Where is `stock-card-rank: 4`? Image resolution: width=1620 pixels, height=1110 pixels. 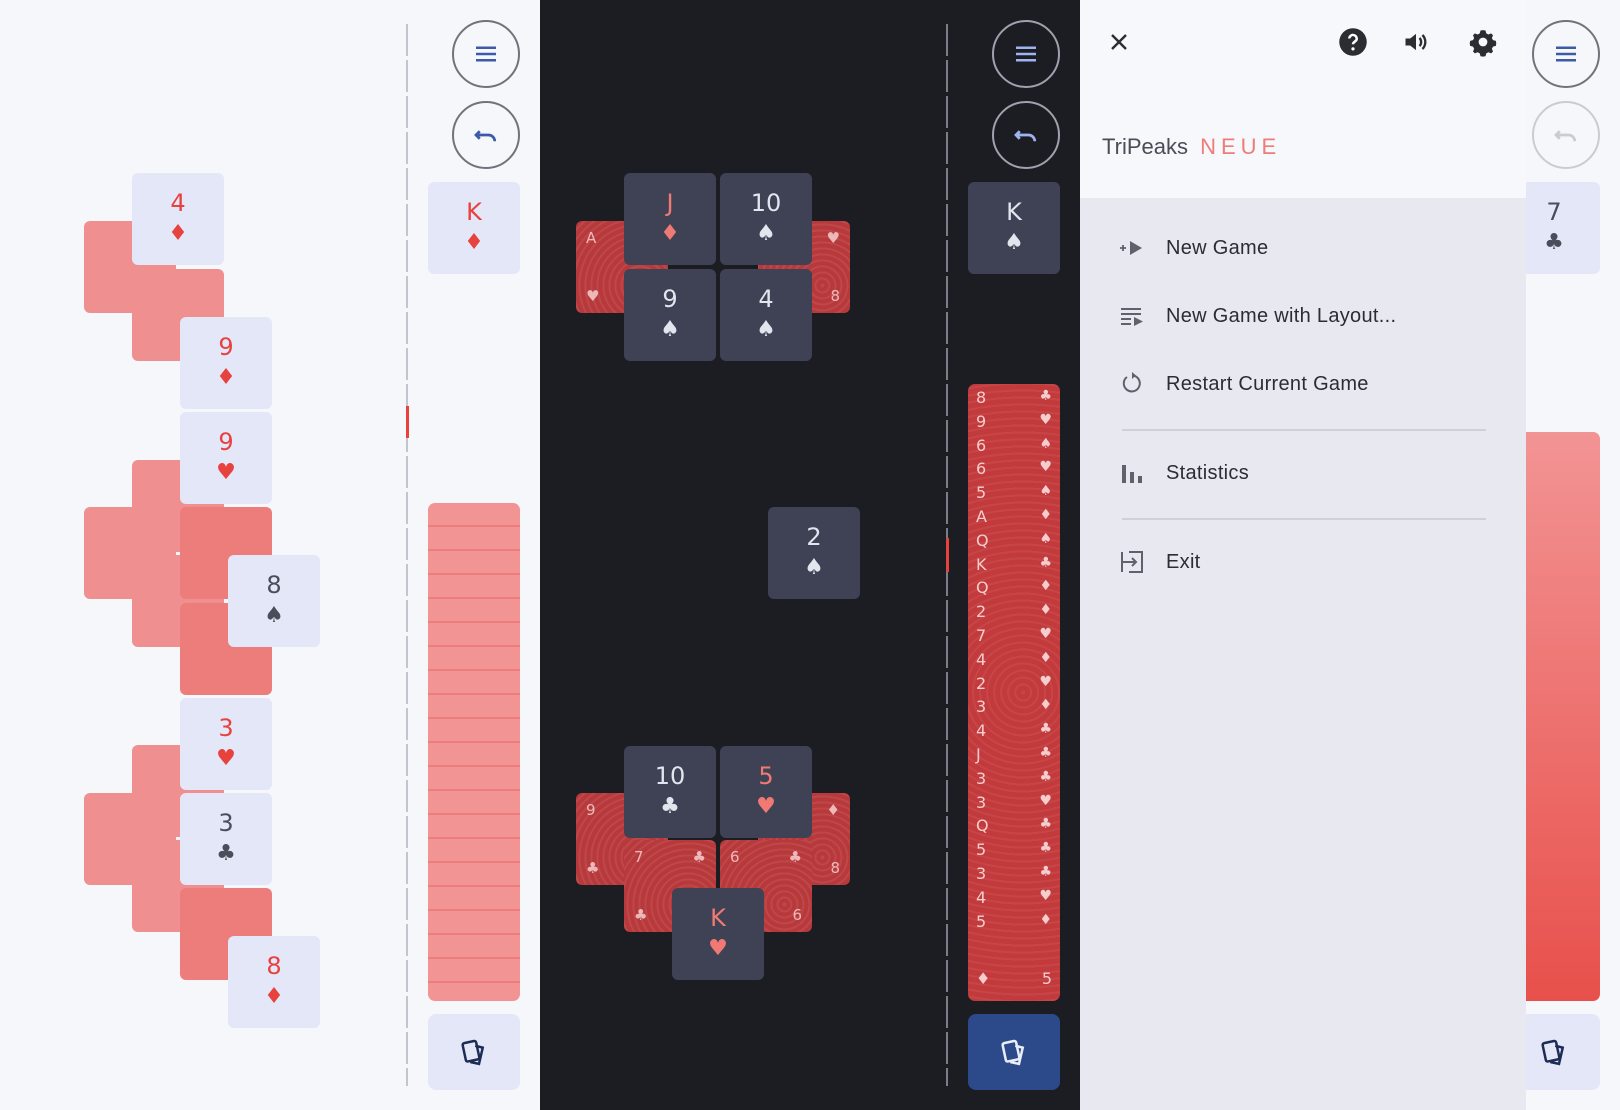 stock-card-rank: 4 is located at coordinates (981, 659).